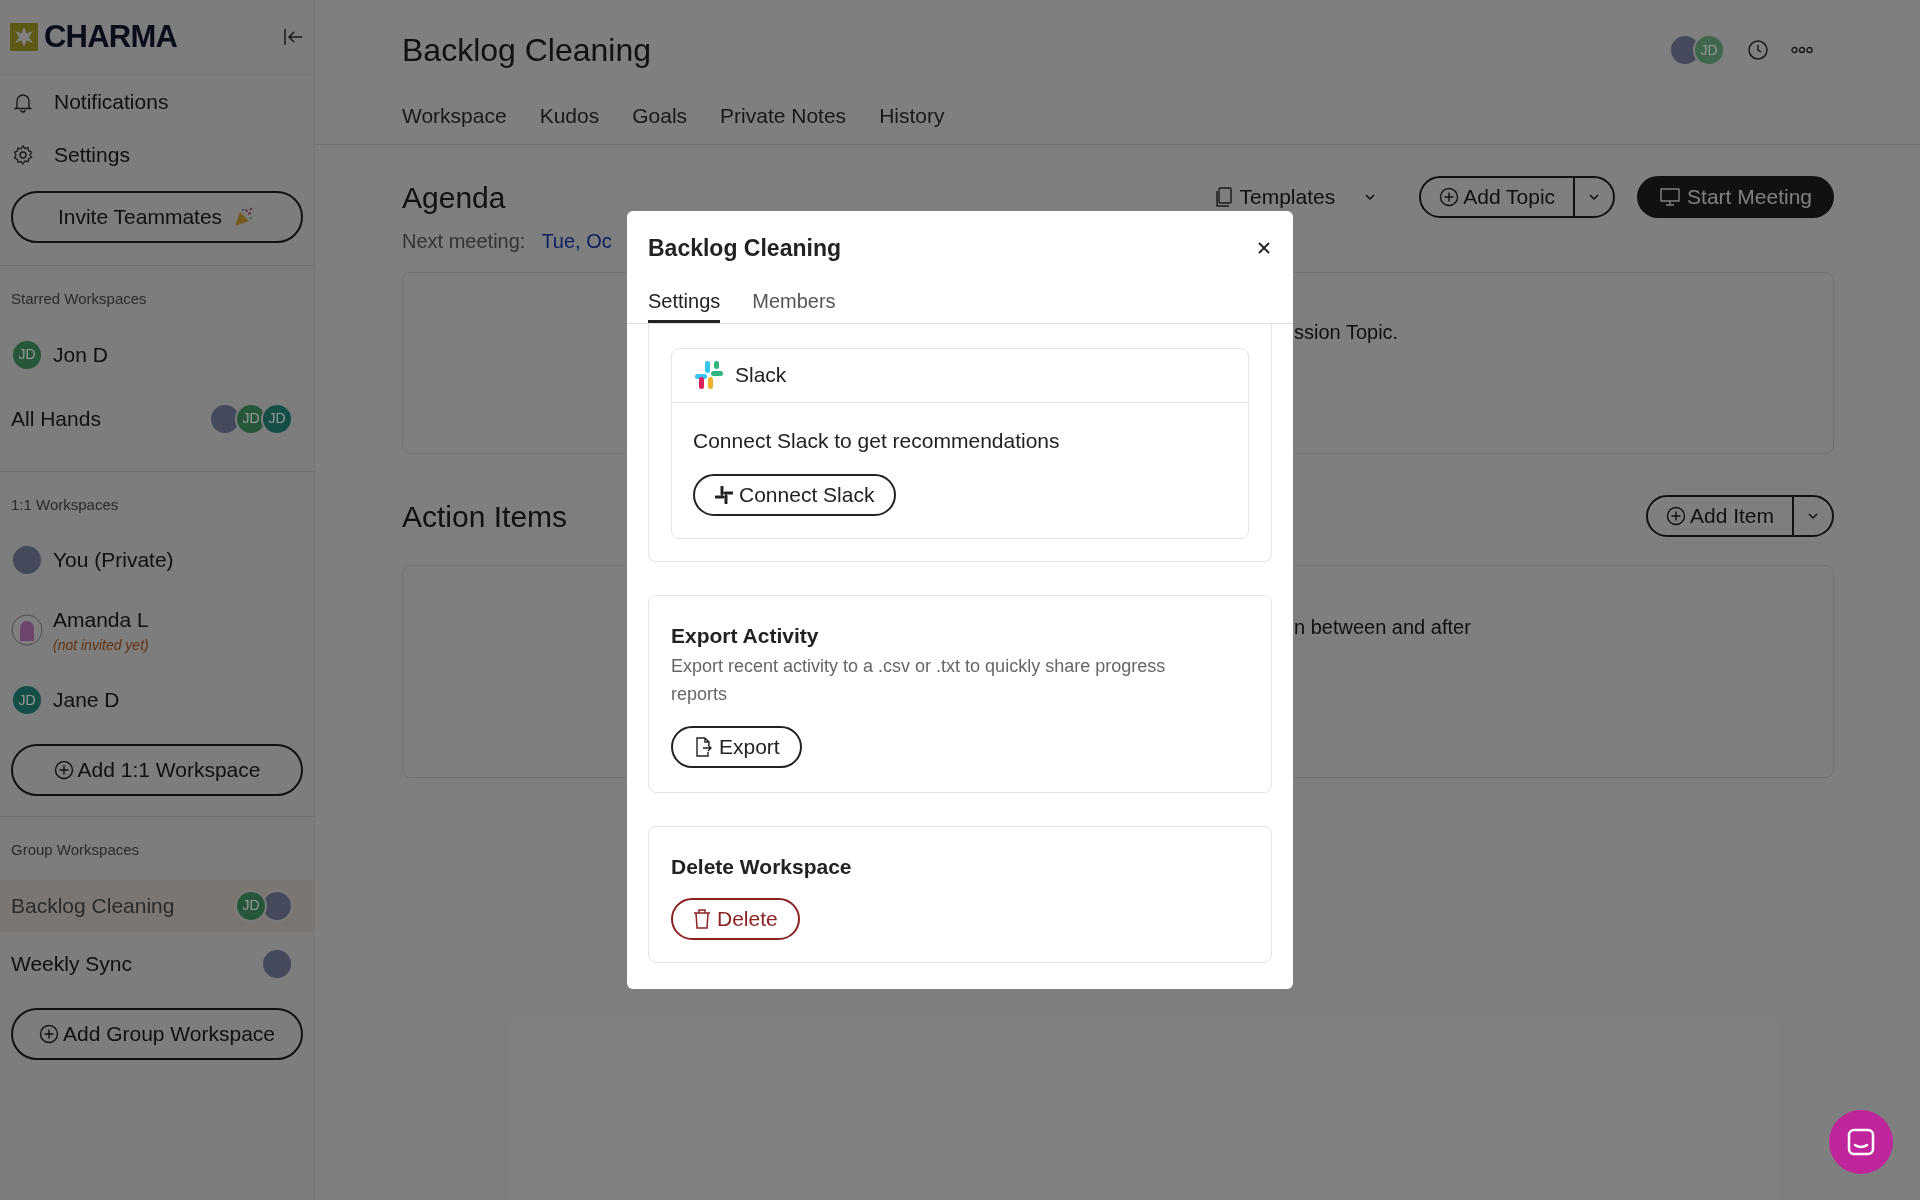  Describe the element at coordinates (724, 495) in the screenshot. I see `slack-icon` at that location.